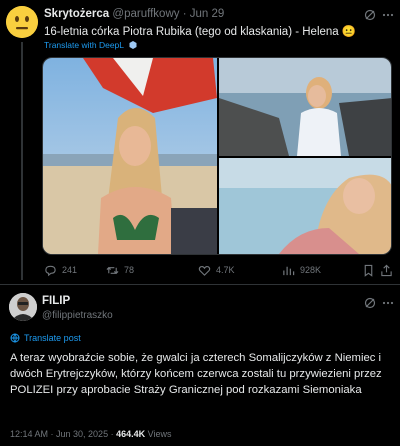 The image size is (400, 446). I want to click on heart-icon, so click(204, 270).